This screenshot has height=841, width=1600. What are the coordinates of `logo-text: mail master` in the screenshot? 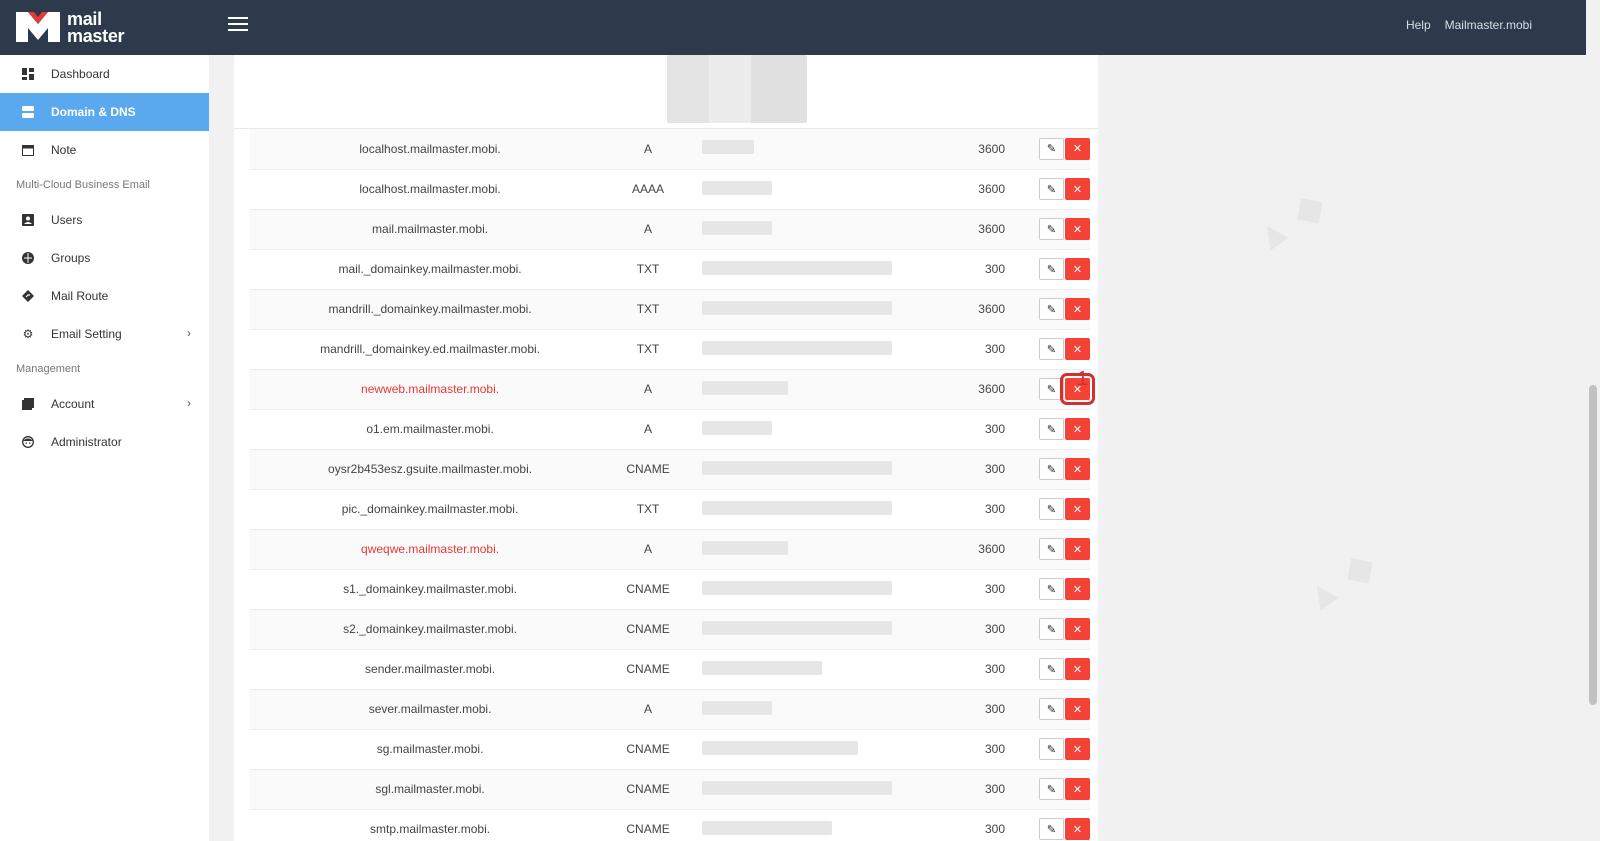 It's located at (96, 28).